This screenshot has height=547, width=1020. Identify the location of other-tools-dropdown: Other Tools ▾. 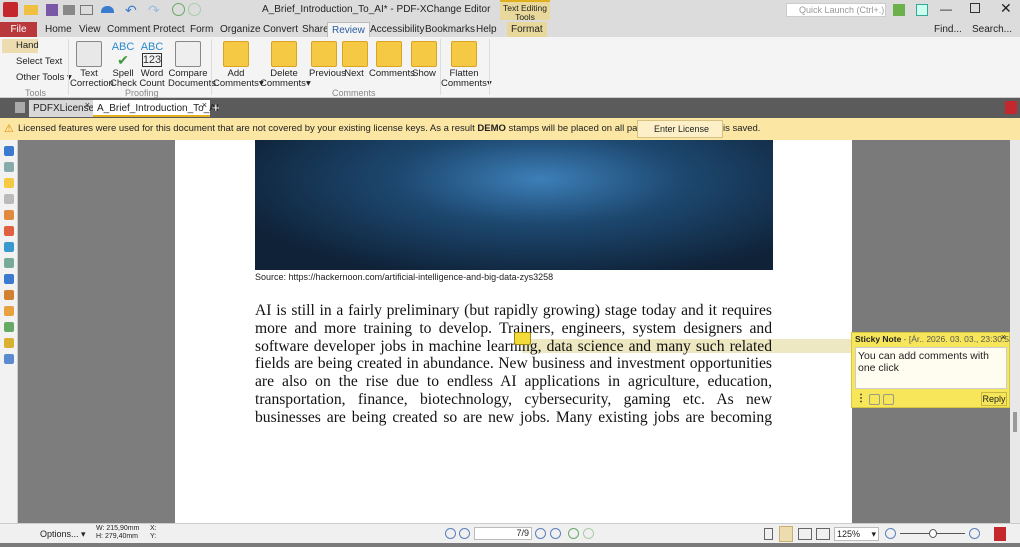
(38, 77).